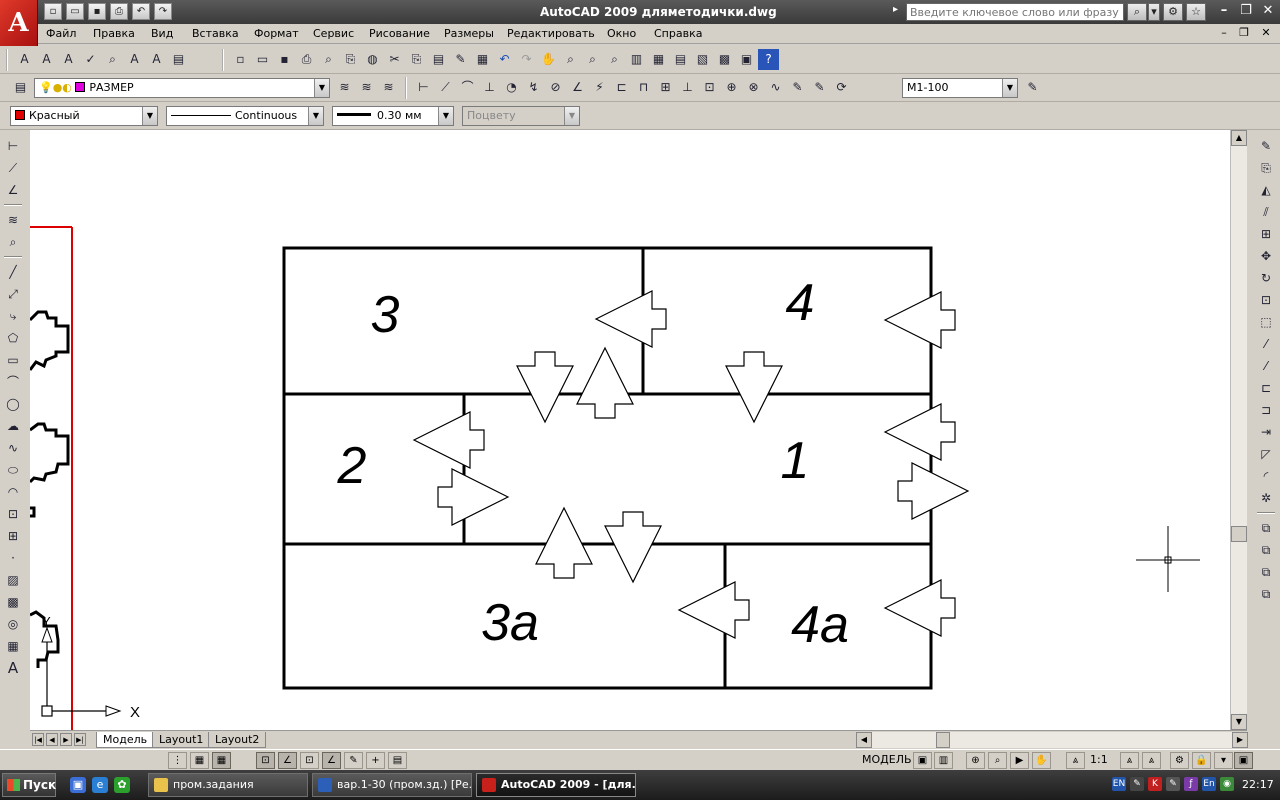 The width and height of the screenshot is (1280, 800). Describe the element at coordinates (864, 740) in the screenshot. I see `scroll-left-icon: ◀` at that location.